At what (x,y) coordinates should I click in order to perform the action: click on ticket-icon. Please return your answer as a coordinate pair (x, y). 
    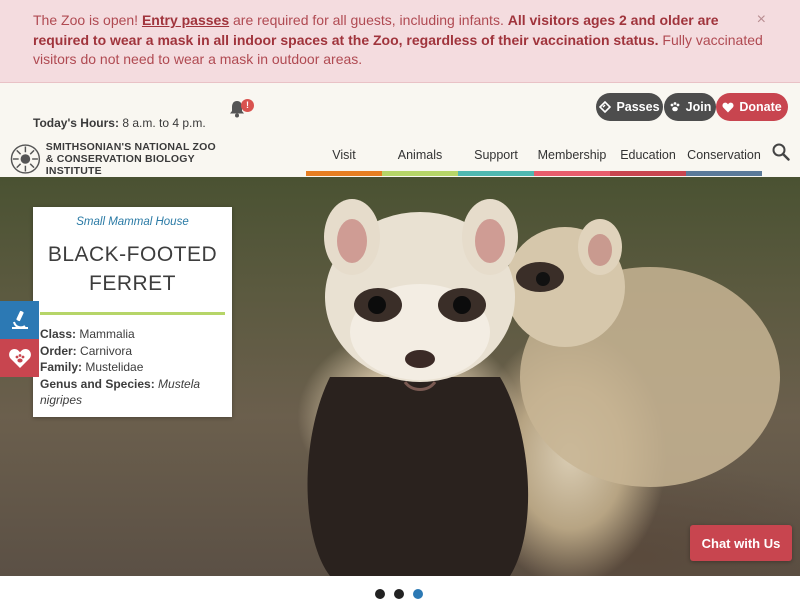
    Looking at the image, I should click on (605, 107).